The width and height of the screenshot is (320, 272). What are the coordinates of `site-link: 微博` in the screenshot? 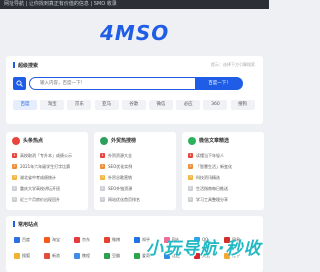 It's located at (114, 240).